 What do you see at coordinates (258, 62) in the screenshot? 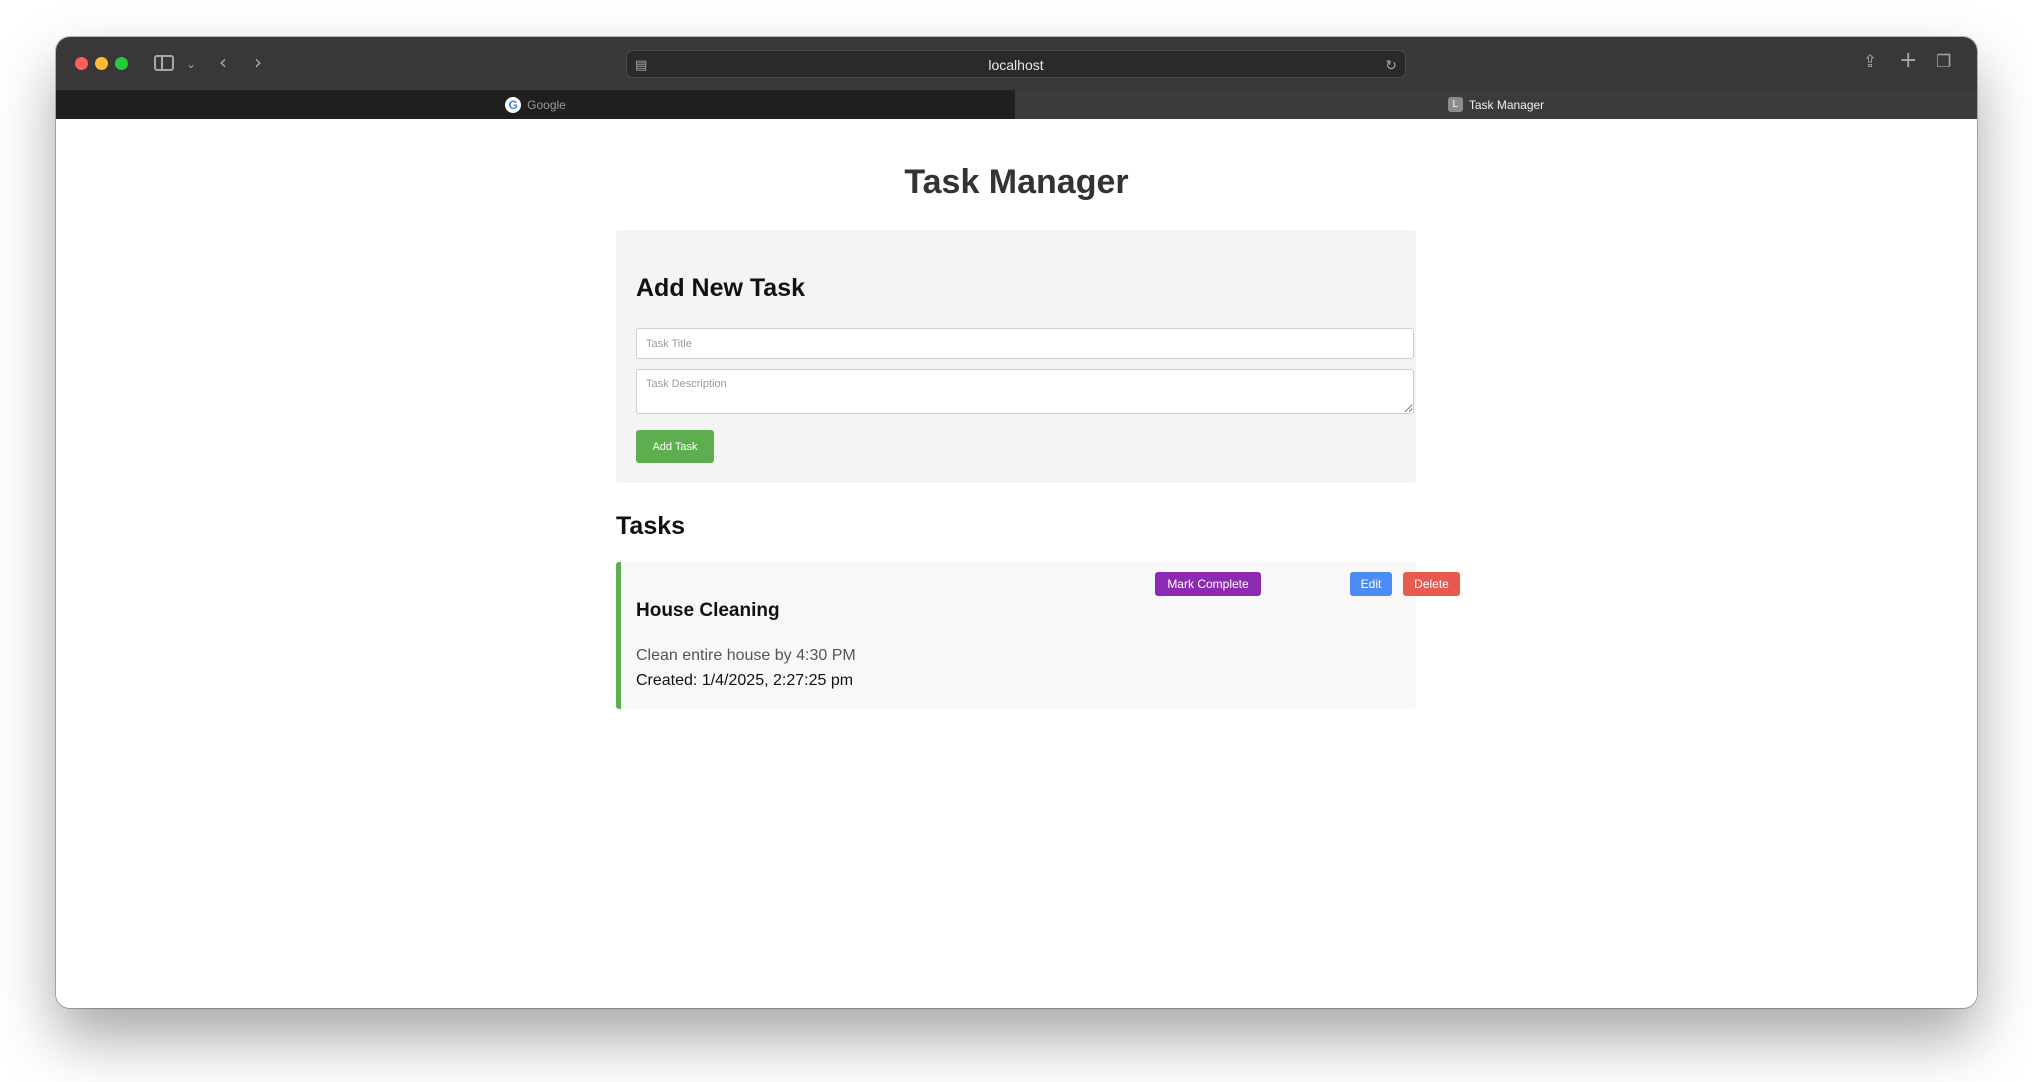
I see `forward-arrow-icon: ›` at bounding box center [258, 62].